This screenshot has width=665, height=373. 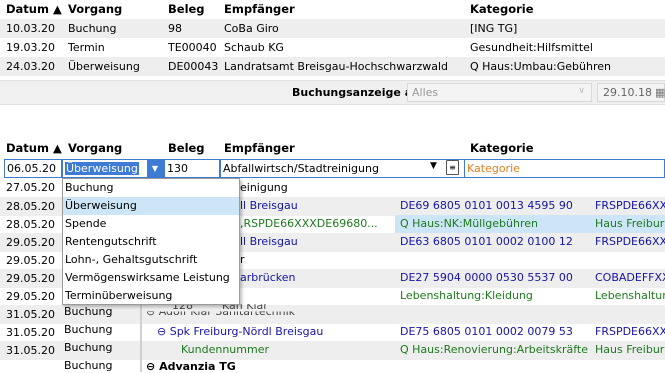 I want to click on date-input: 06.05.20, so click(x=33, y=168).